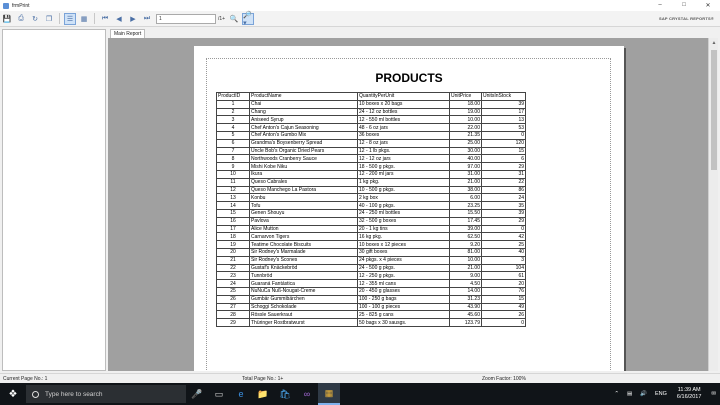 The height and width of the screenshot is (405, 720). What do you see at coordinates (119, 19) in the screenshot?
I see `previous-page-icon: ◀` at bounding box center [119, 19].